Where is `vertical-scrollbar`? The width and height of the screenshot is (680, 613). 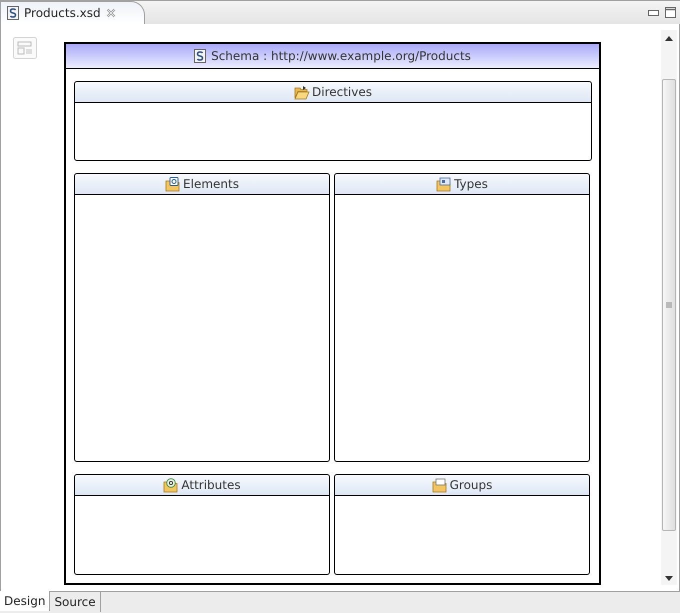 vertical-scrollbar is located at coordinates (669, 307).